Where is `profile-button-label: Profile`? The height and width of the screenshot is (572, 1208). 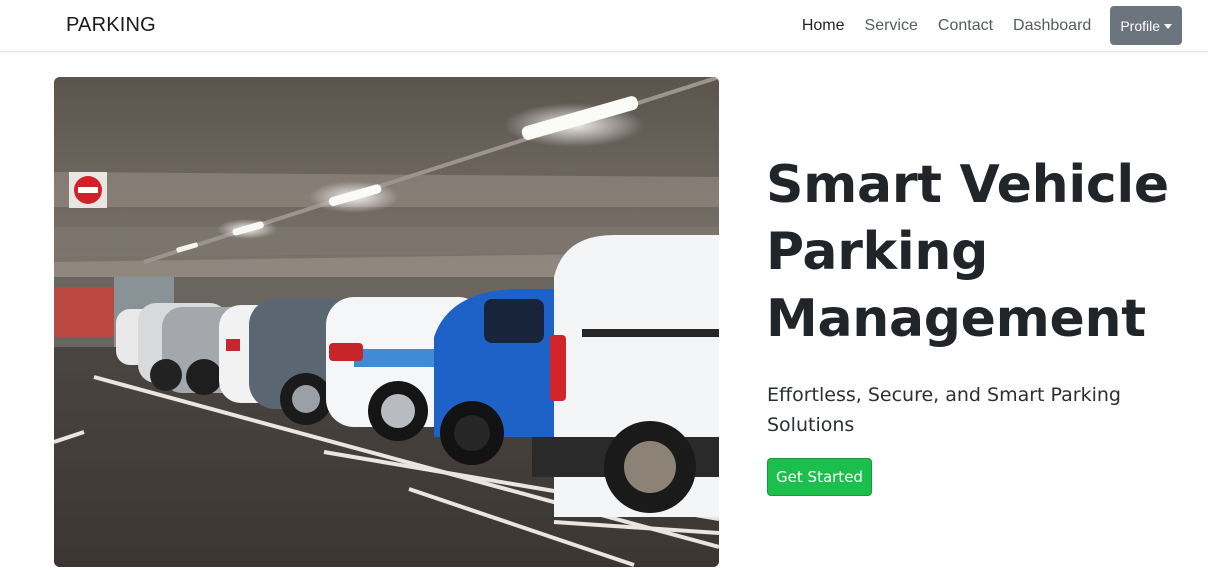
profile-button-label: Profile is located at coordinates (1140, 25).